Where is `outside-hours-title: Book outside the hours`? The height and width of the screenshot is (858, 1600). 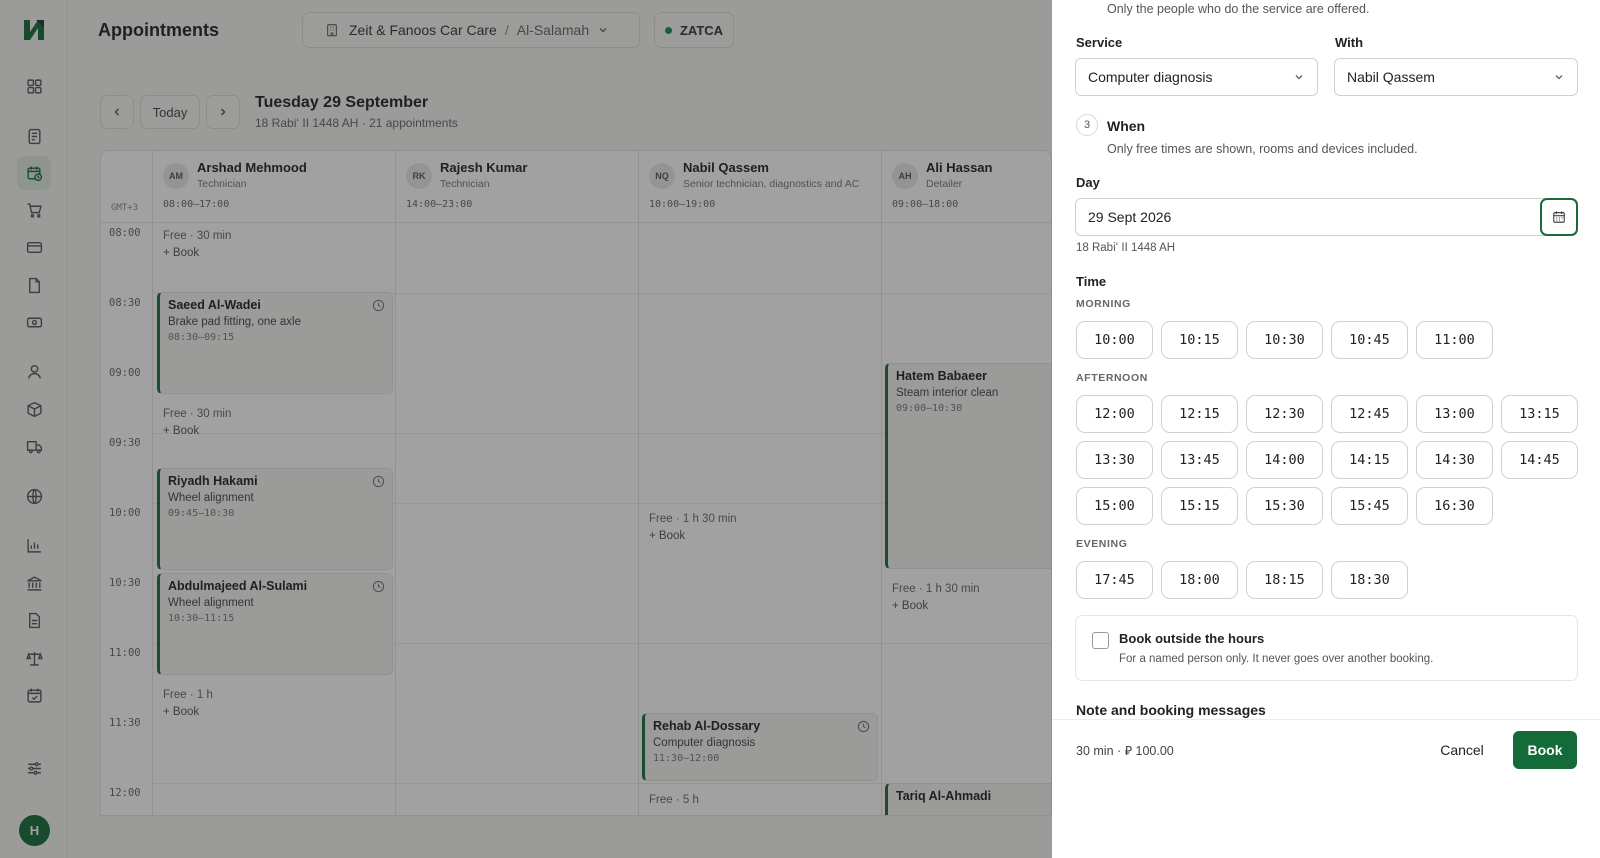
outside-hours-title: Book outside the hours is located at coordinates (1192, 638).